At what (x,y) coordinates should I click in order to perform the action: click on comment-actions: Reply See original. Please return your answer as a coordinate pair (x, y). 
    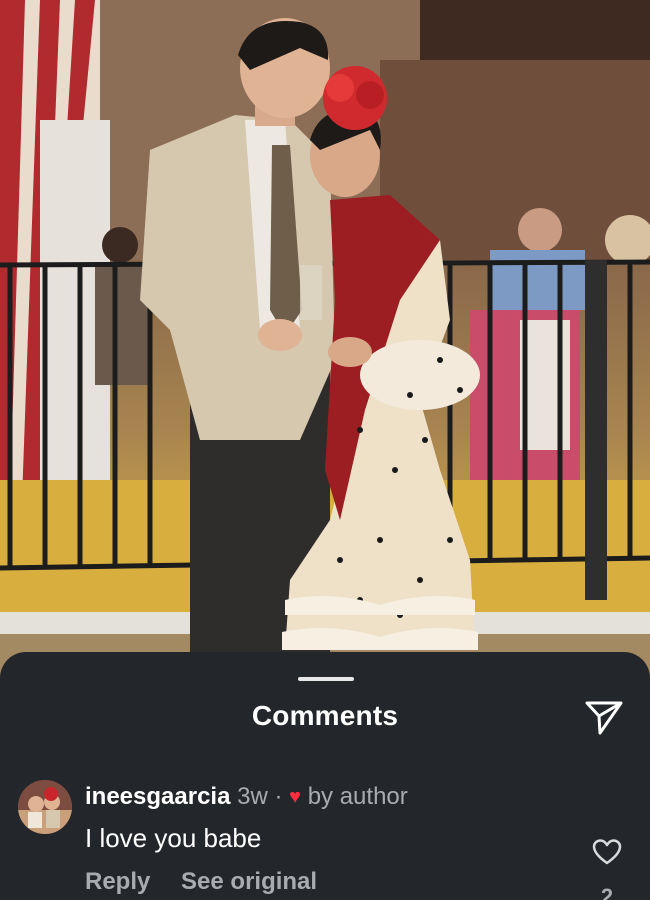
    Looking at the image, I should click on (201, 882).